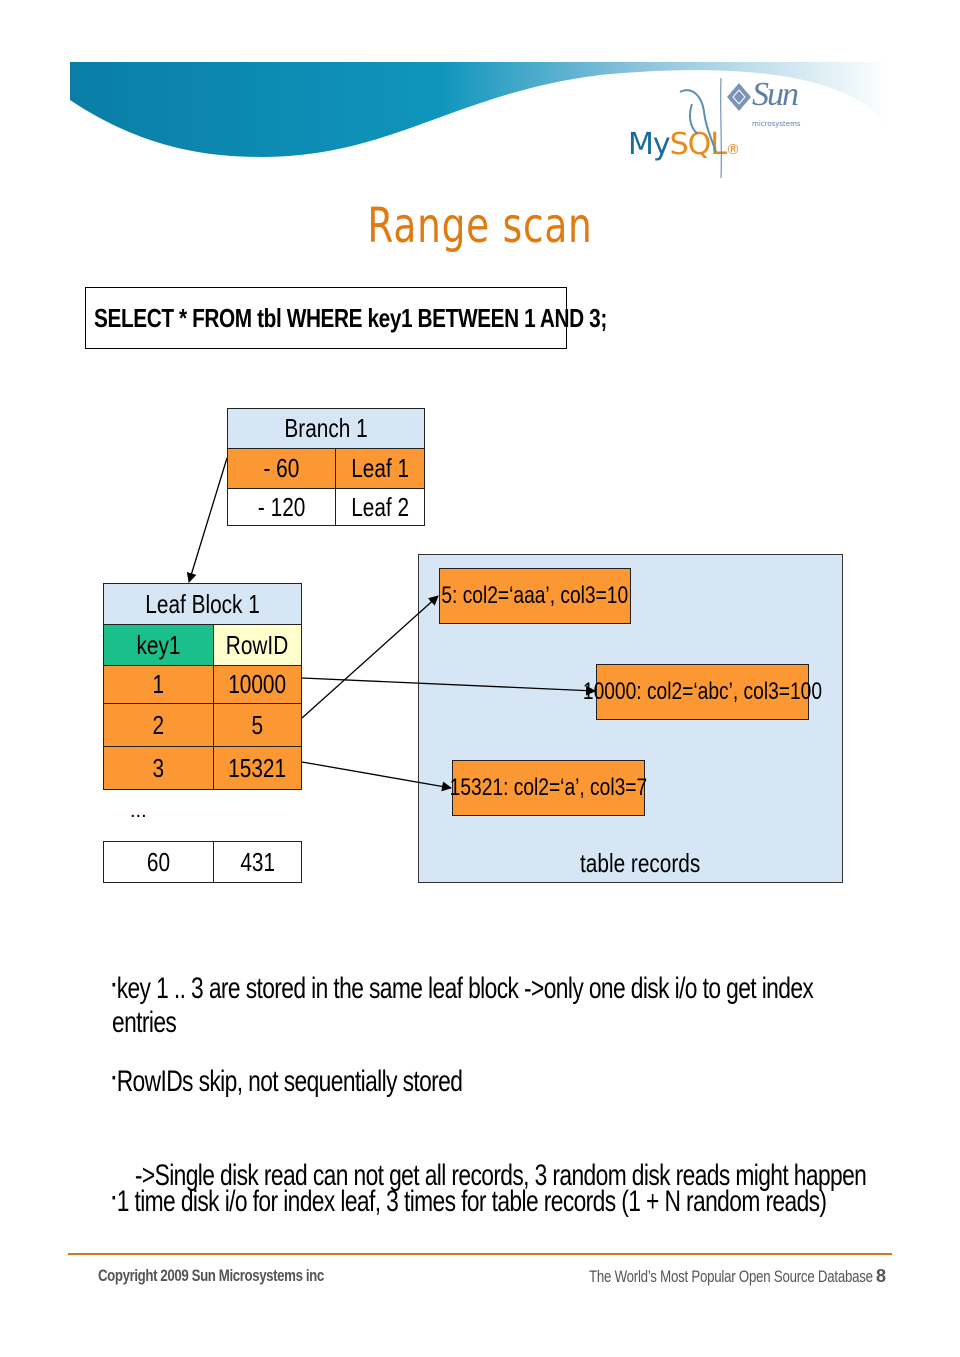 The width and height of the screenshot is (960, 1357). I want to click on leaf-row-key: 2, so click(158, 725).